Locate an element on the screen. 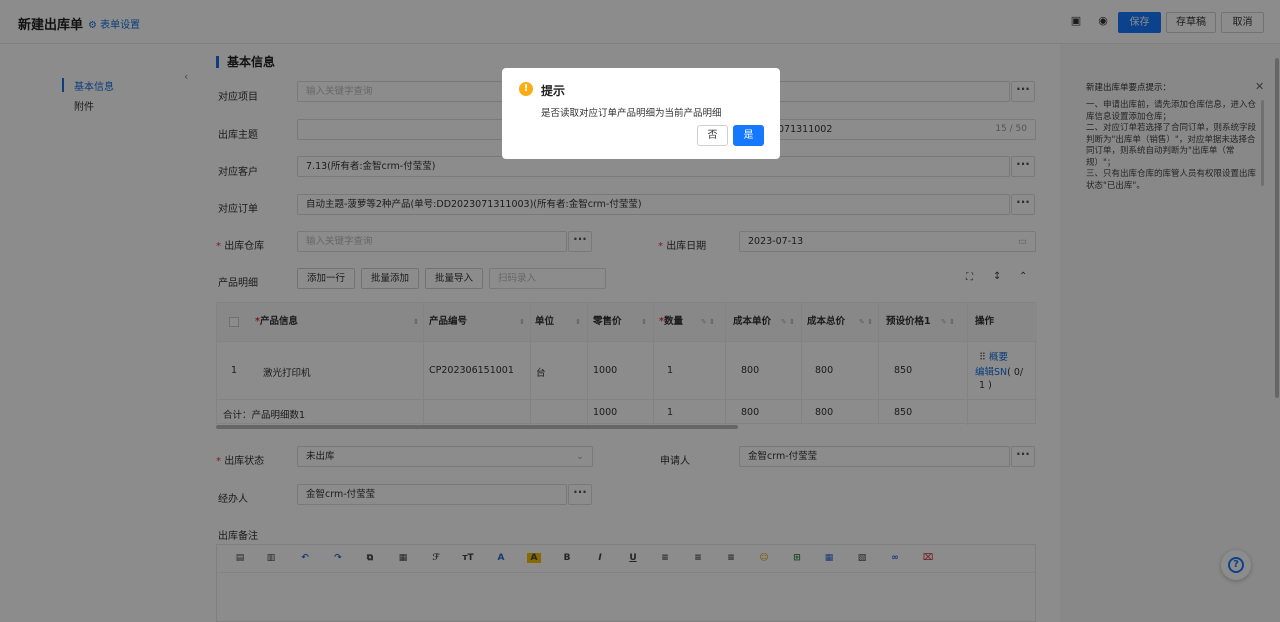 Image resolution: width=1280 pixels, height=622 pixels. dialog-yes-button: 是 is located at coordinates (748, 135).